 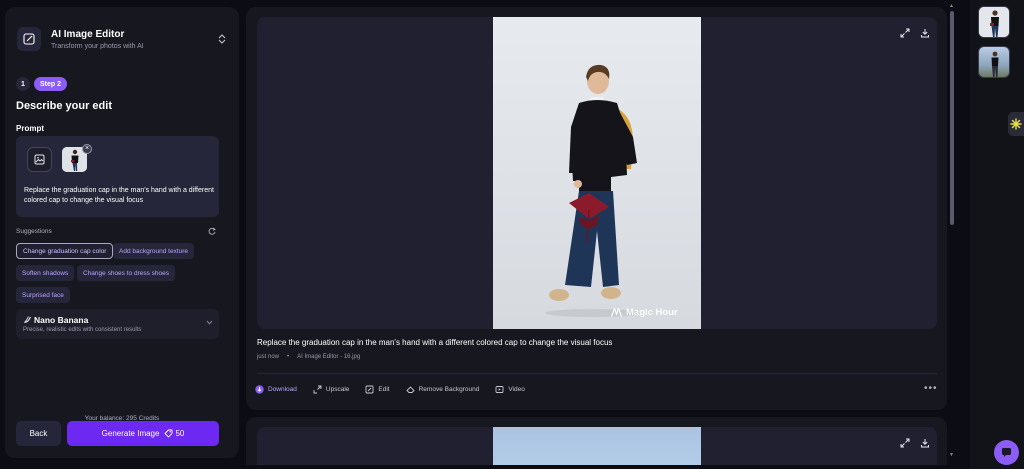 I want to click on eraser-icon, so click(x=410, y=389).